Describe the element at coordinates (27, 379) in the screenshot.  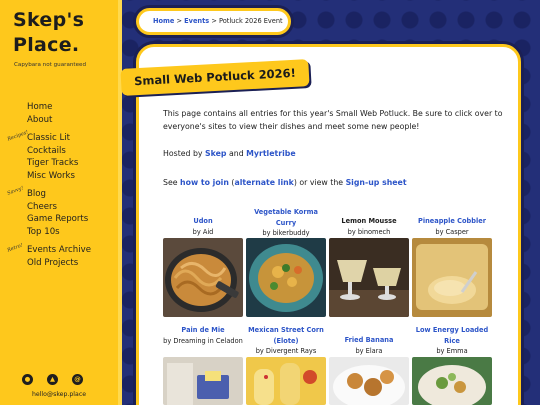
I see `lightbulb-icon: ●` at that location.